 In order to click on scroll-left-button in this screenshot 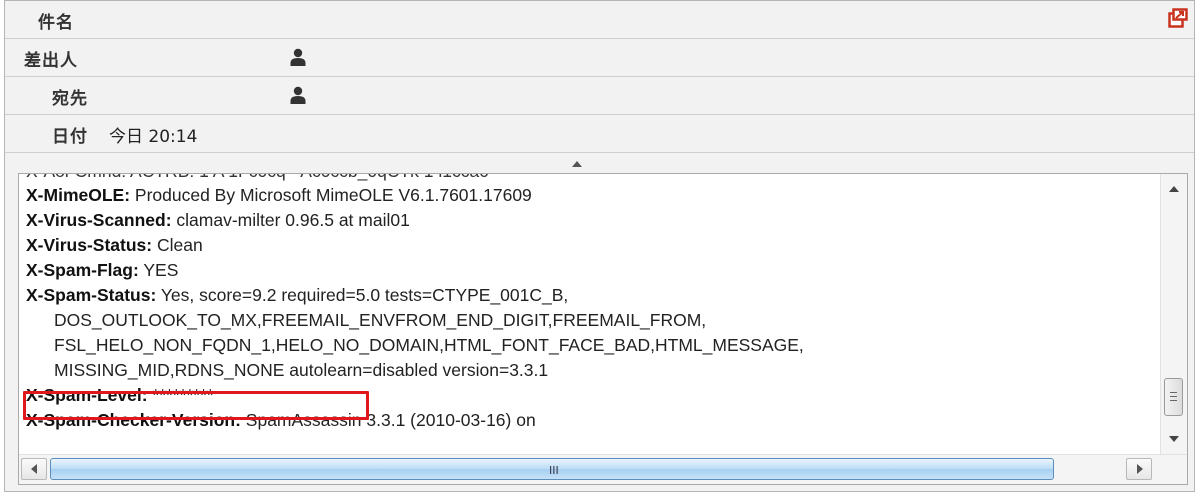, I will do `click(34, 469)`.